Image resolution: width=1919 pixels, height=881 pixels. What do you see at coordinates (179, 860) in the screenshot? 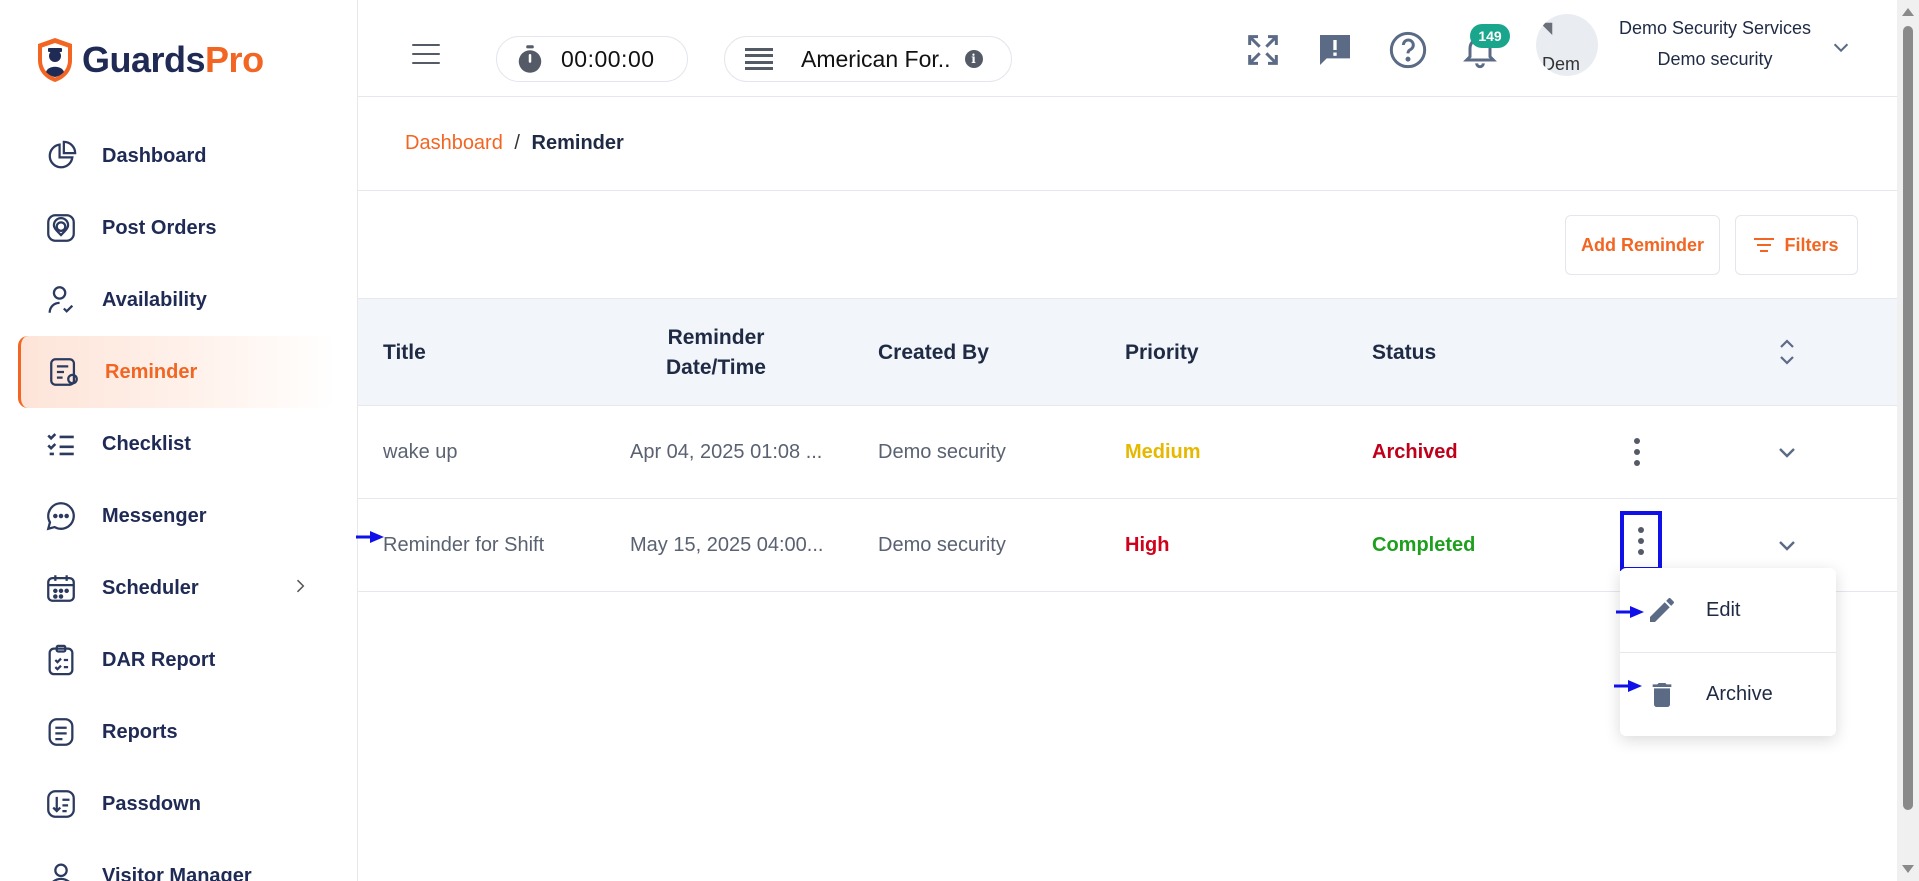
I see `sidebar-item-visitor-manager: Visitor Manager` at bounding box center [179, 860].